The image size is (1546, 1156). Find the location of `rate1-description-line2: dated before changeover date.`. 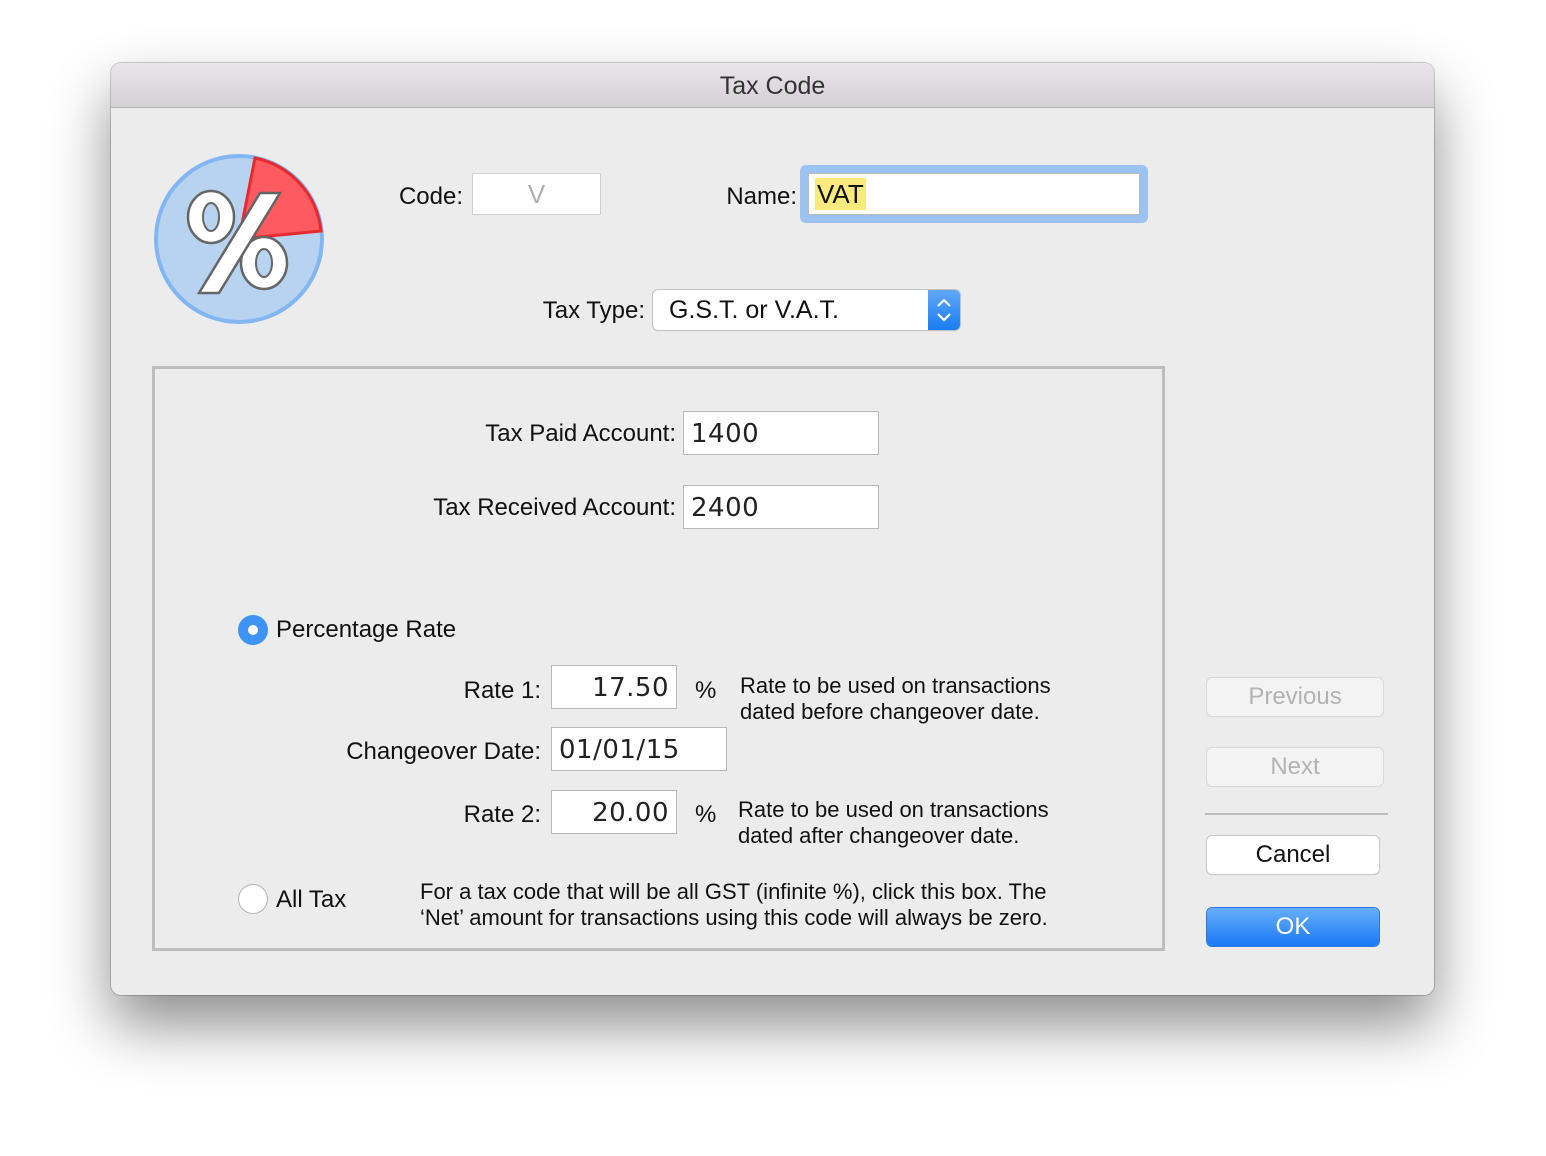

rate1-description-line2: dated before changeover date. is located at coordinates (890, 711).